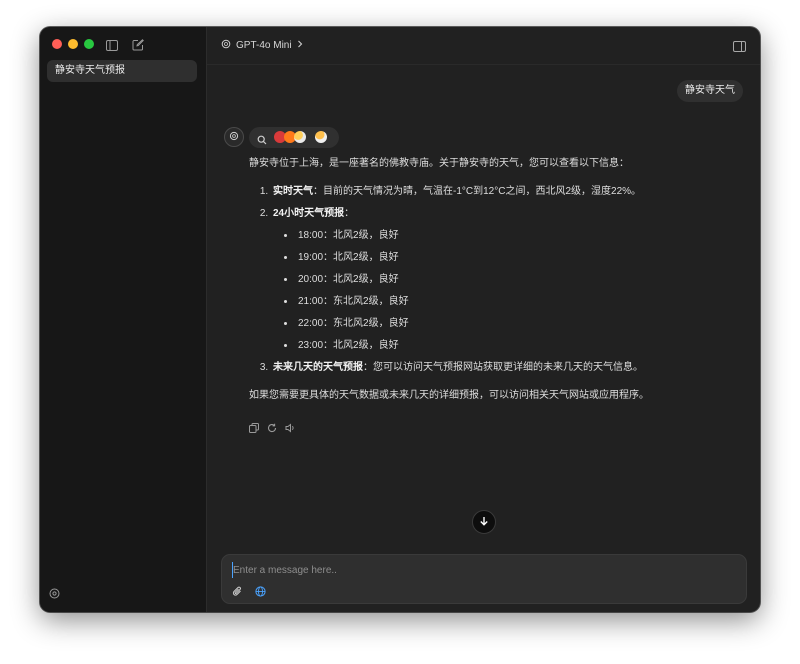 The width and height of the screenshot is (800, 664). I want to click on speaker-icon, so click(290, 429).